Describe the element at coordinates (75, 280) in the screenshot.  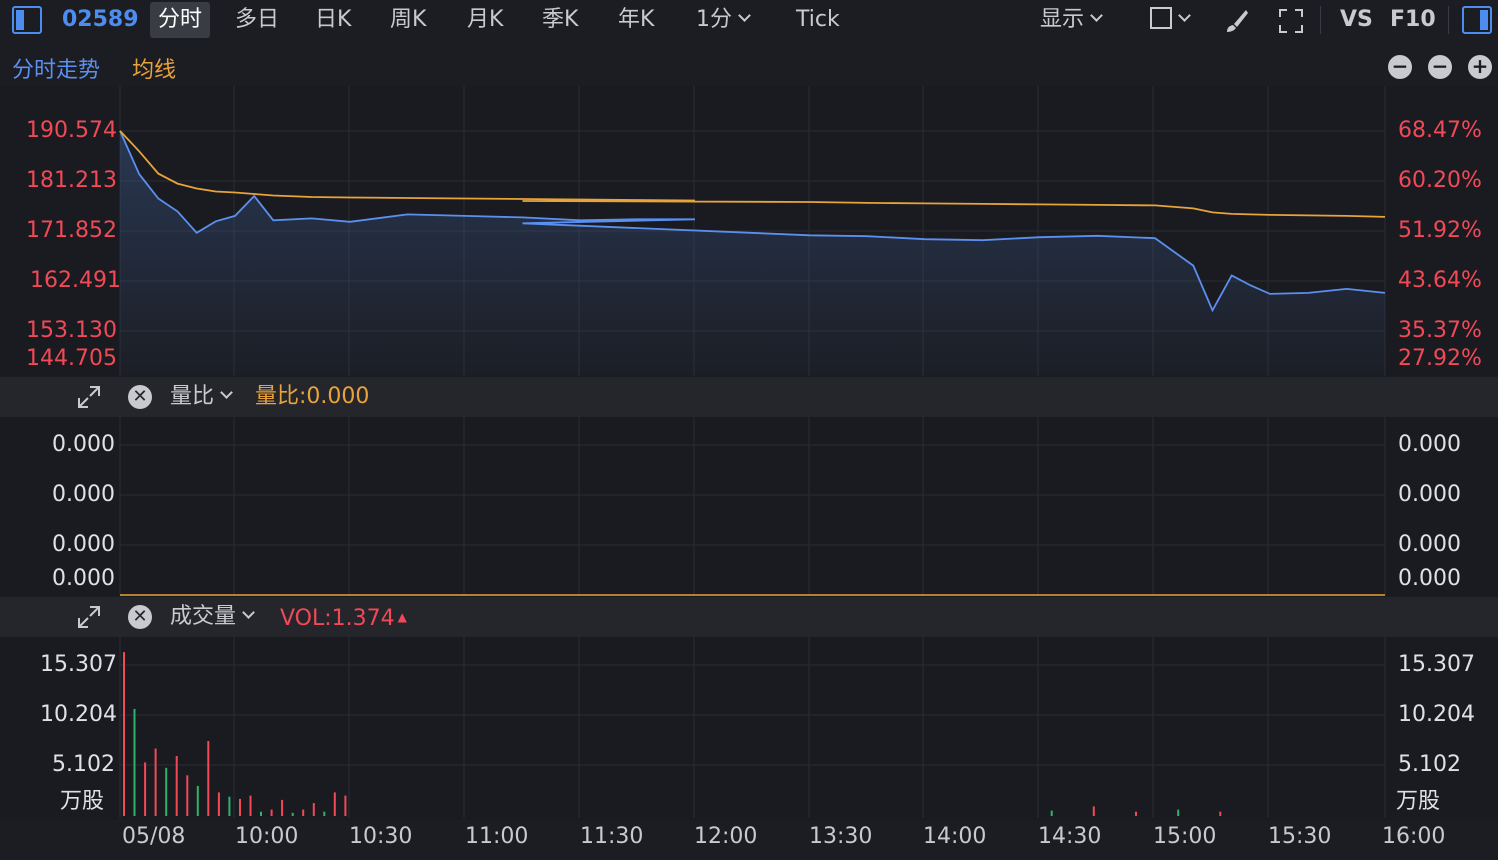
I see `price-label: 162.491` at that location.